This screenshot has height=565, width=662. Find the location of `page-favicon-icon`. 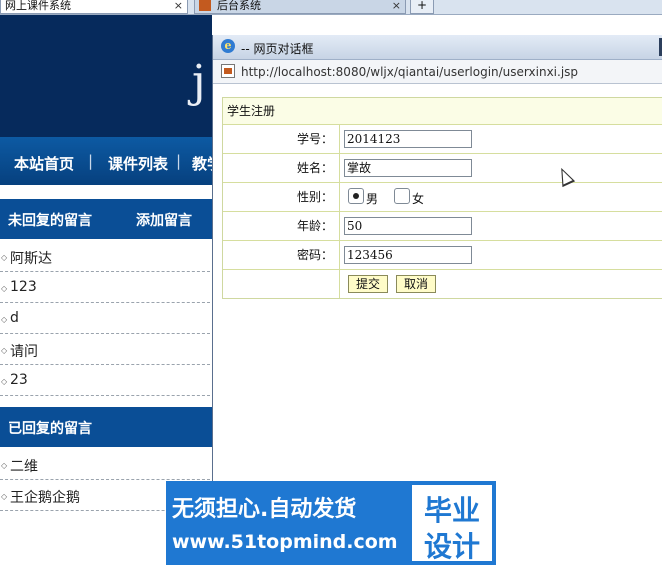

page-favicon-icon is located at coordinates (205, 5).